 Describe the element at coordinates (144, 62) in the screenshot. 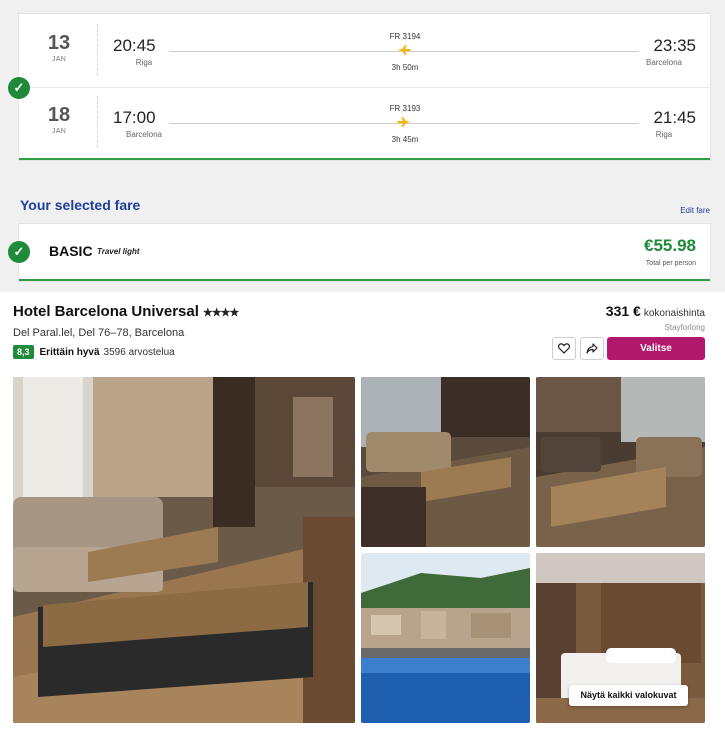

I see `departure-city: Riga` at that location.